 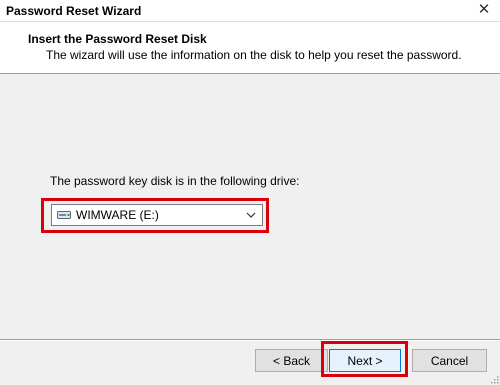 I want to click on resize-grip-icon, so click(x=494, y=379).